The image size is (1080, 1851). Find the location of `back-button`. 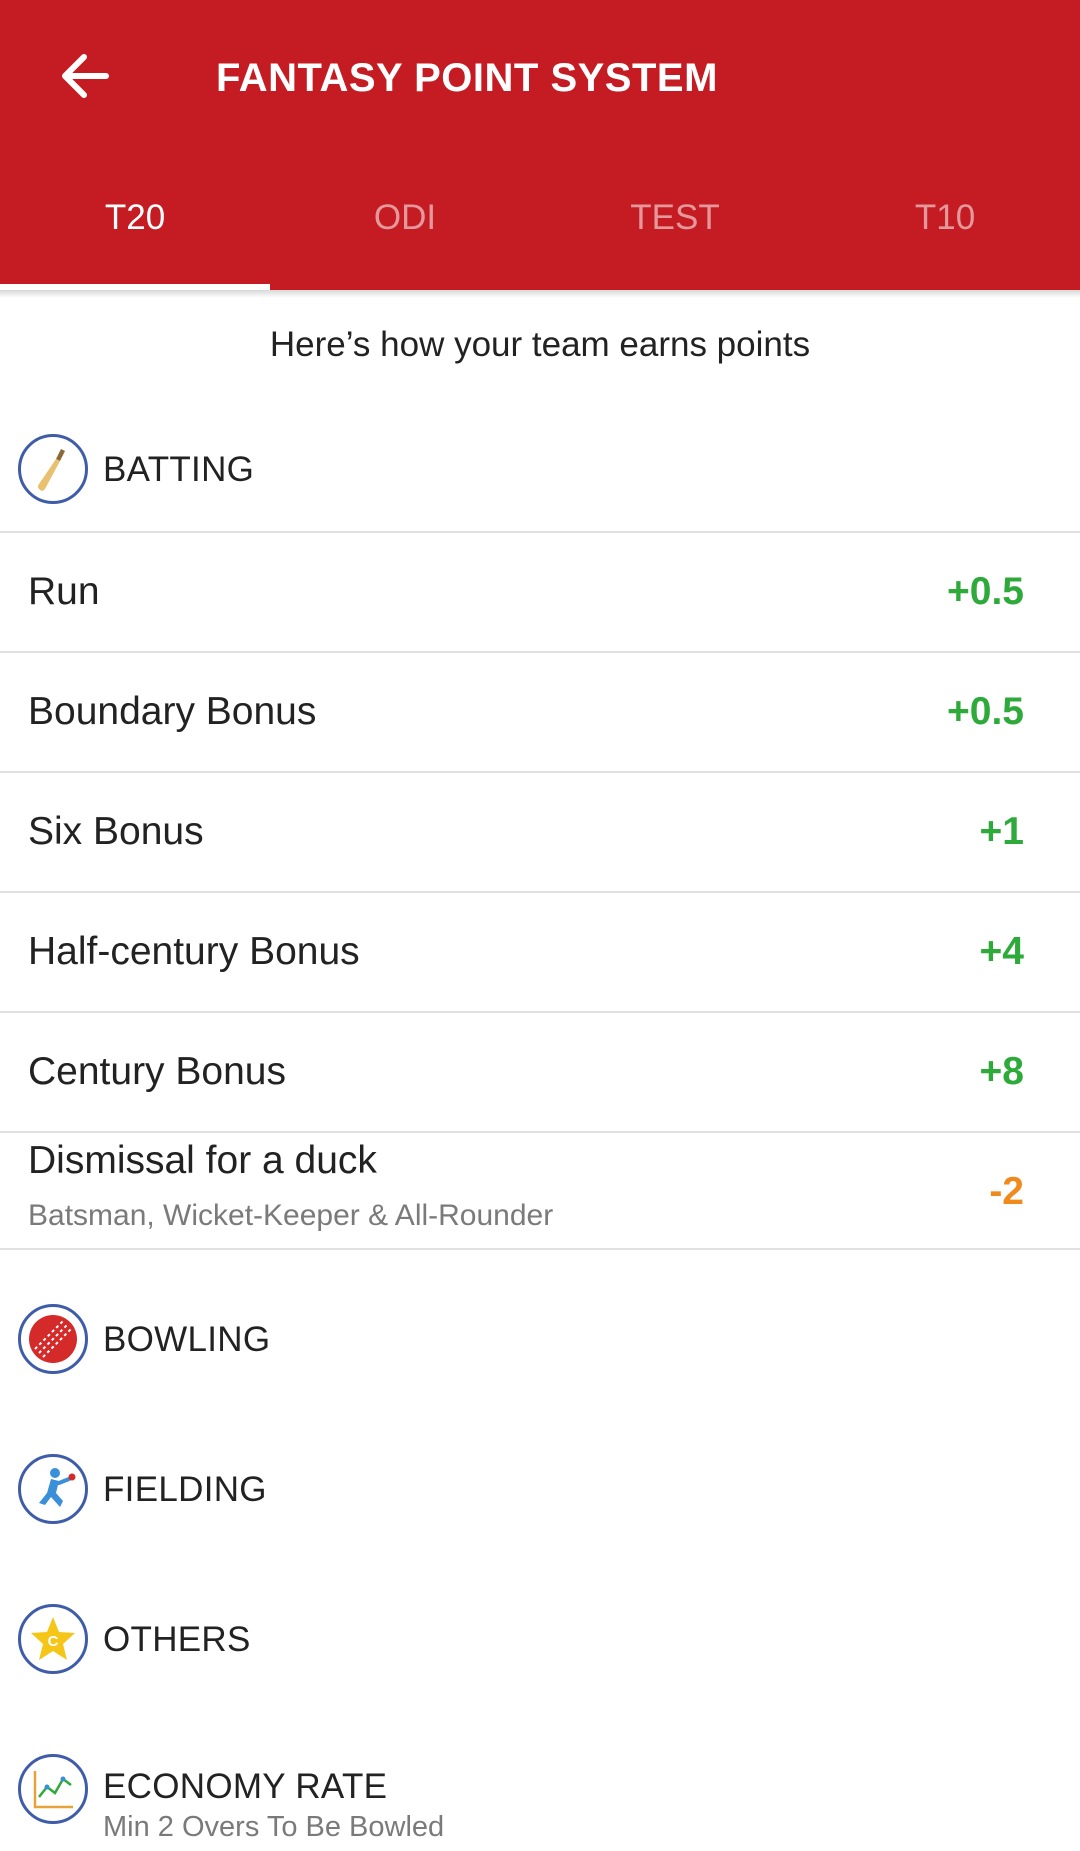

back-button is located at coordinates (84, 76).